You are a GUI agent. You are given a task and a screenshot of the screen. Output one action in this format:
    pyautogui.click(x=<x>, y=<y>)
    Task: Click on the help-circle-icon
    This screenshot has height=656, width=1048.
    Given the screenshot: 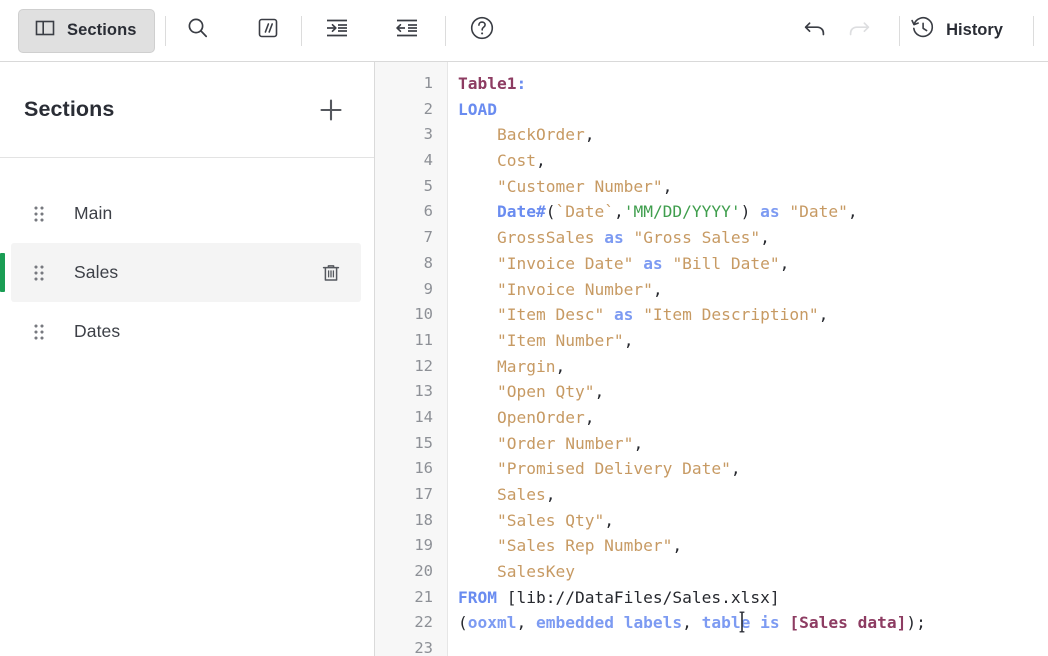 What is the action you would take?
    pyautogui.click(x=482, y=30)
    